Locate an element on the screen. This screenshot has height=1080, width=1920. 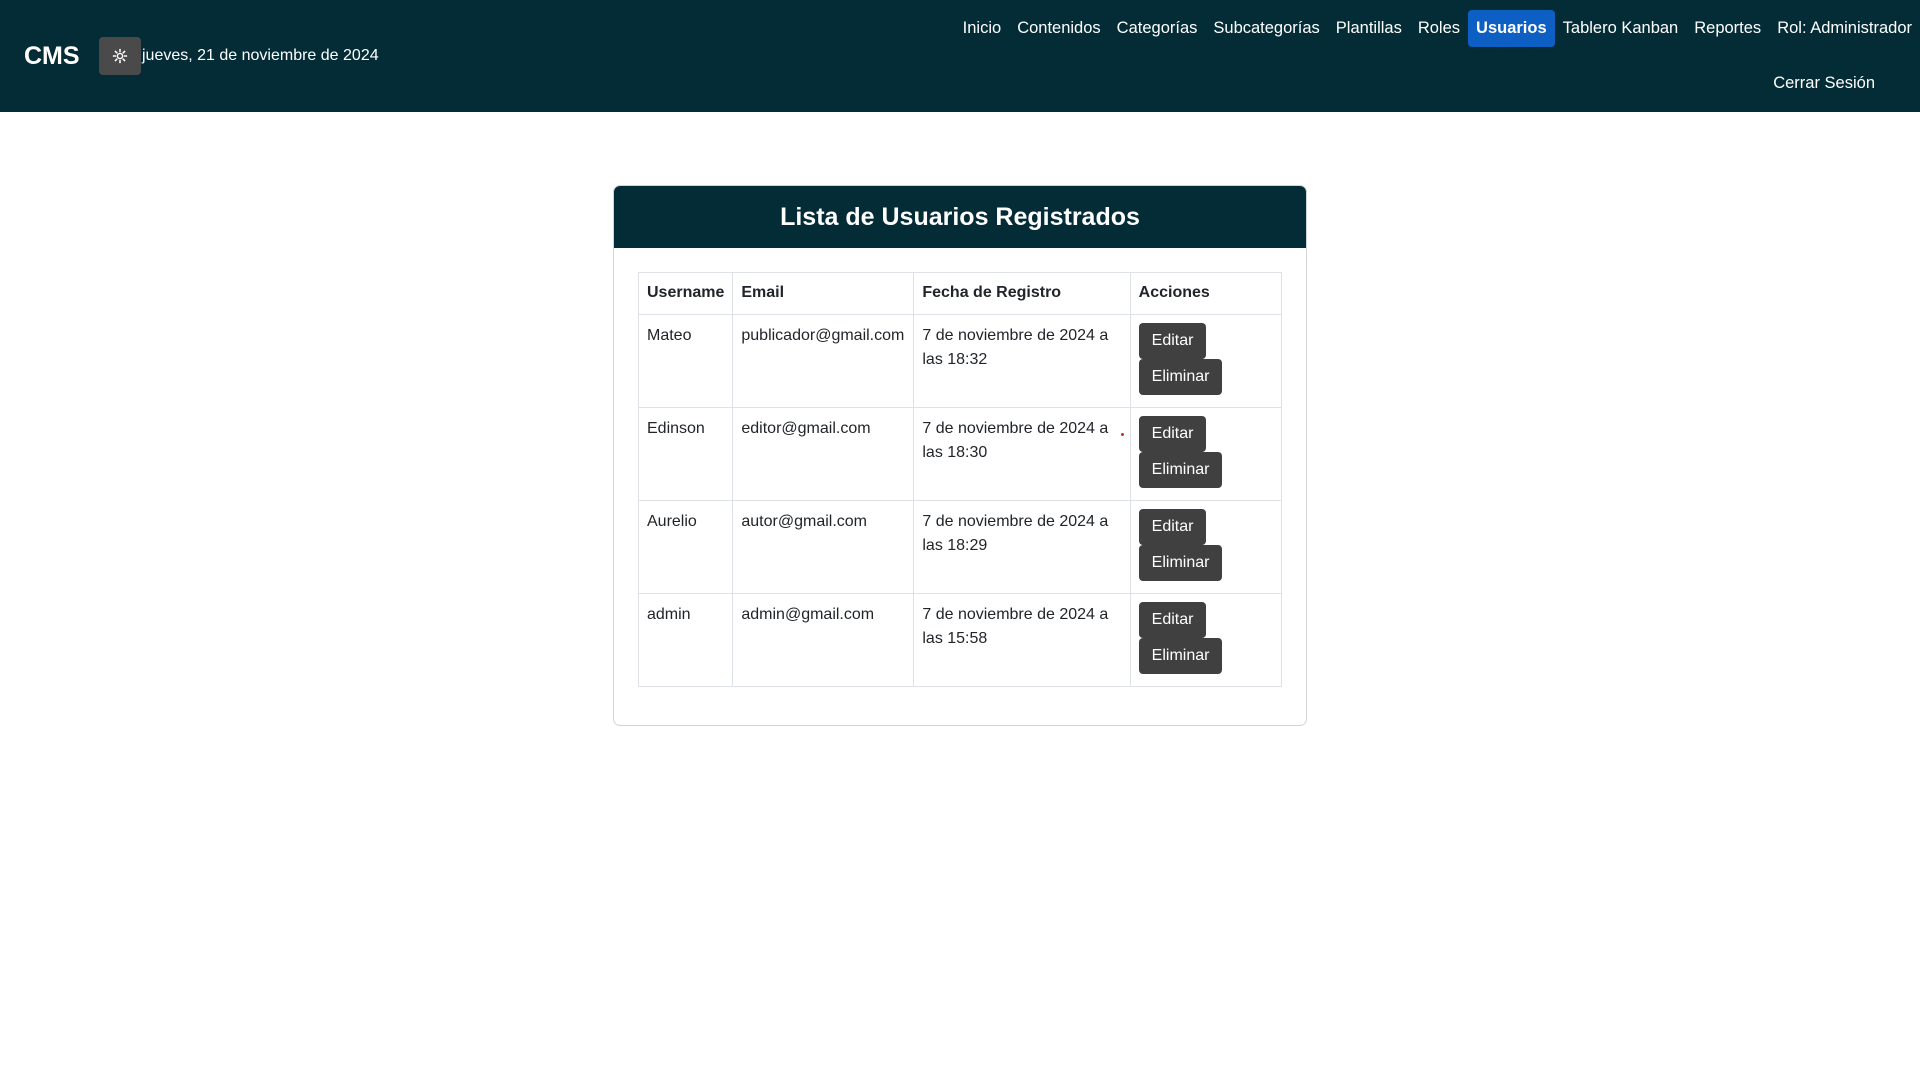
cell-date: 7 de noviembre de 2024 a las 18:29 is located at coordinates (1022, 547).